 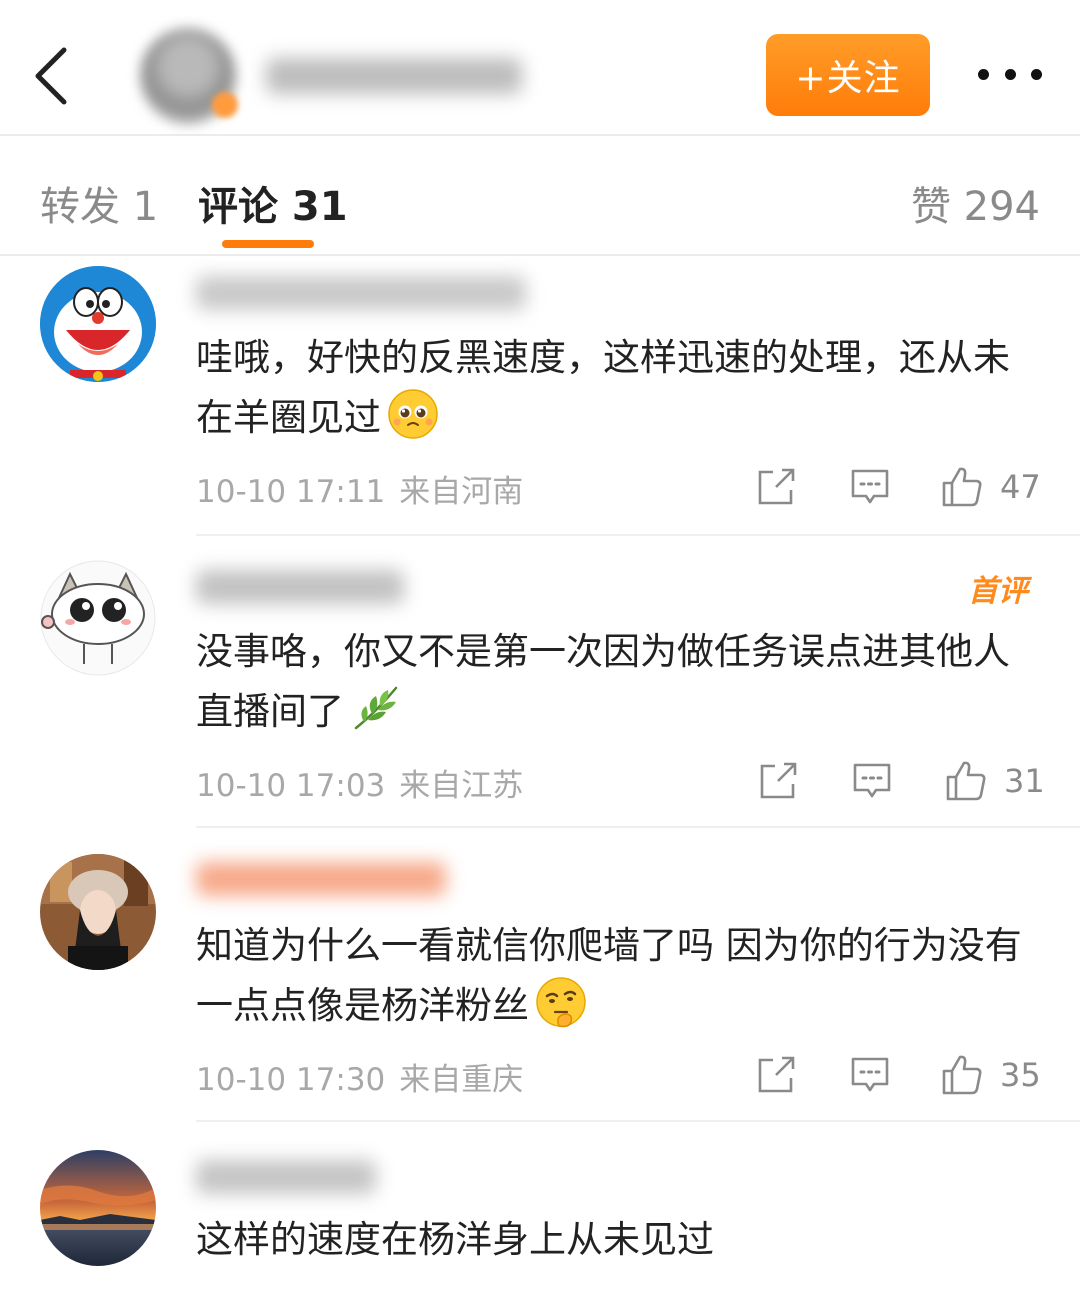 What do you see at coordinates (540, 487) in the screenshot?
I see `comment-actions: 47` at bounding box center [540, 487].